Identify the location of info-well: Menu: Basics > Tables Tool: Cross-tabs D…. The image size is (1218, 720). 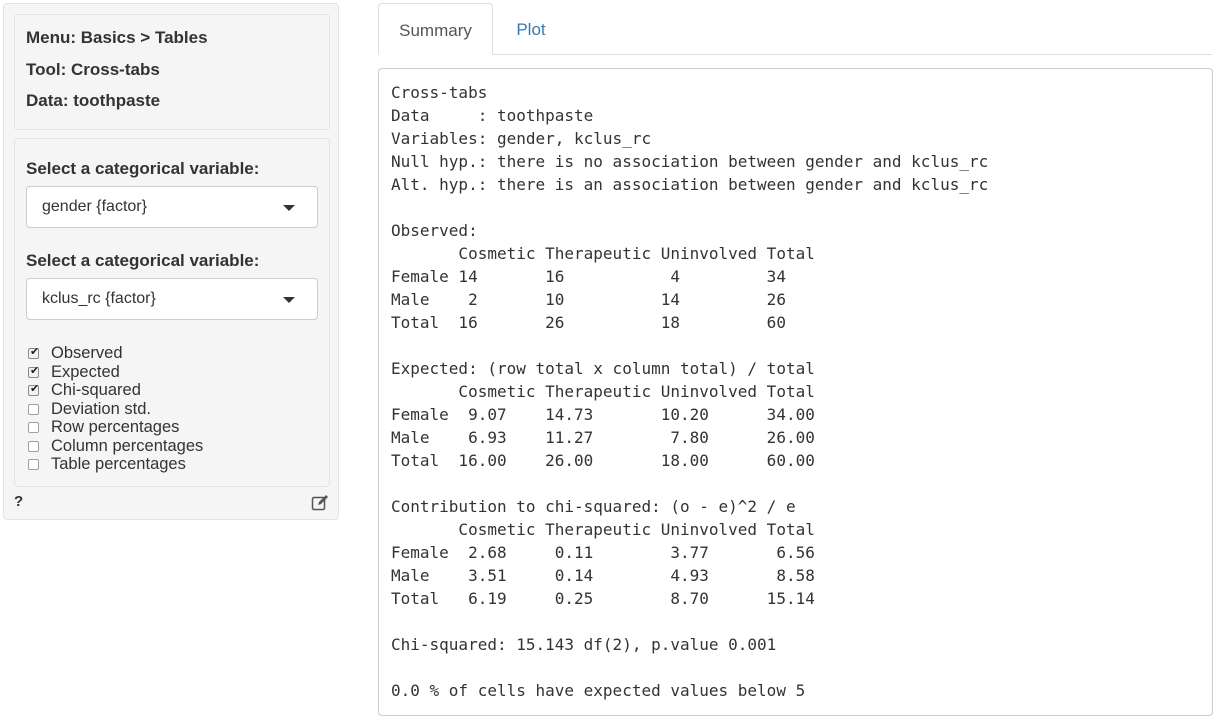
(172, 72).